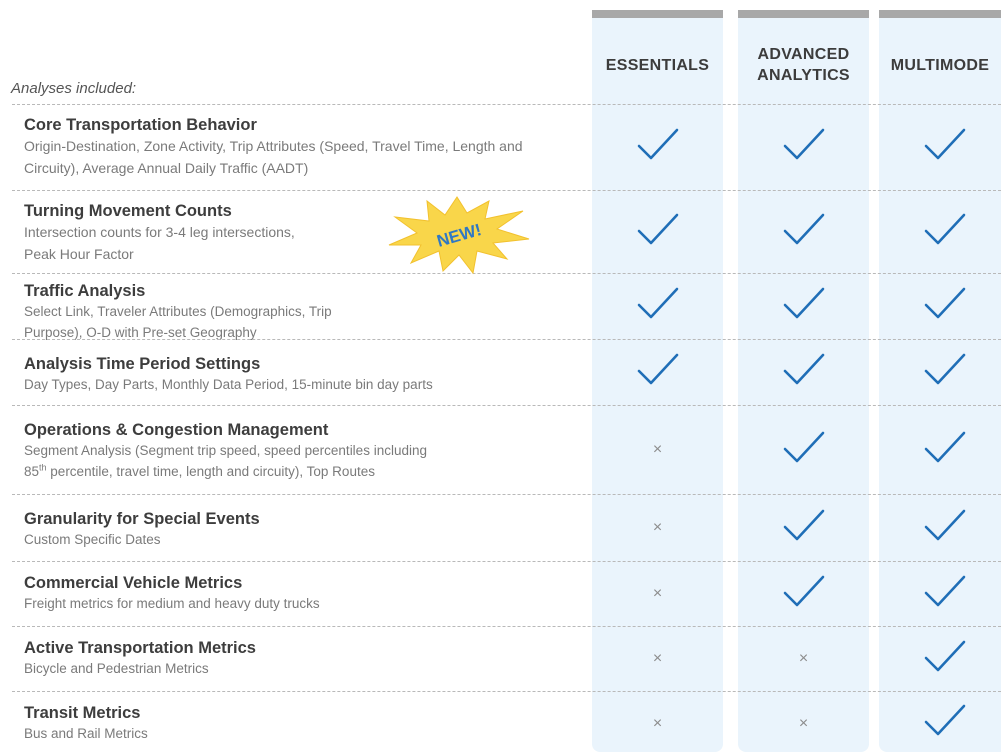  I want to click on feature-title: Transit Metrics, so click(82, 713).